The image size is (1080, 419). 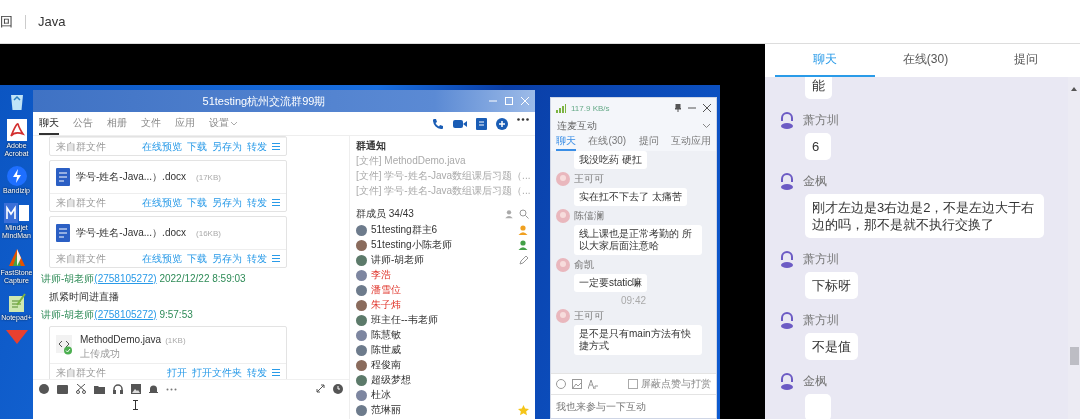 What do you see at coordinates (831, 285) in the screenshot?
I see `message-bubble: 下标呀` at bounding box center [831, 285].